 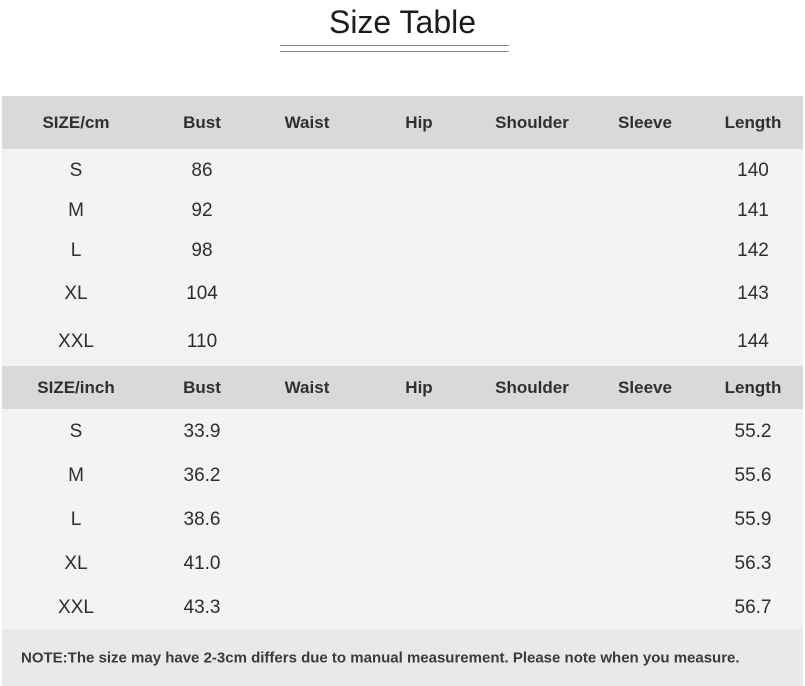 I want to click on table-cell: 55.9, so click(x=753, y=519).